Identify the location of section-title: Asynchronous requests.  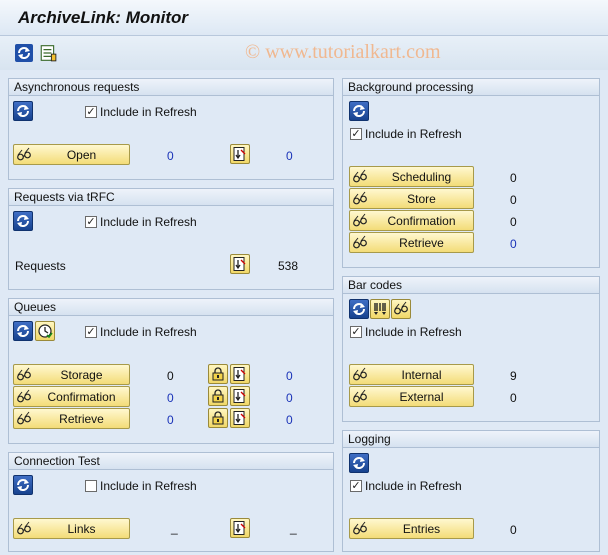
(171, 87).